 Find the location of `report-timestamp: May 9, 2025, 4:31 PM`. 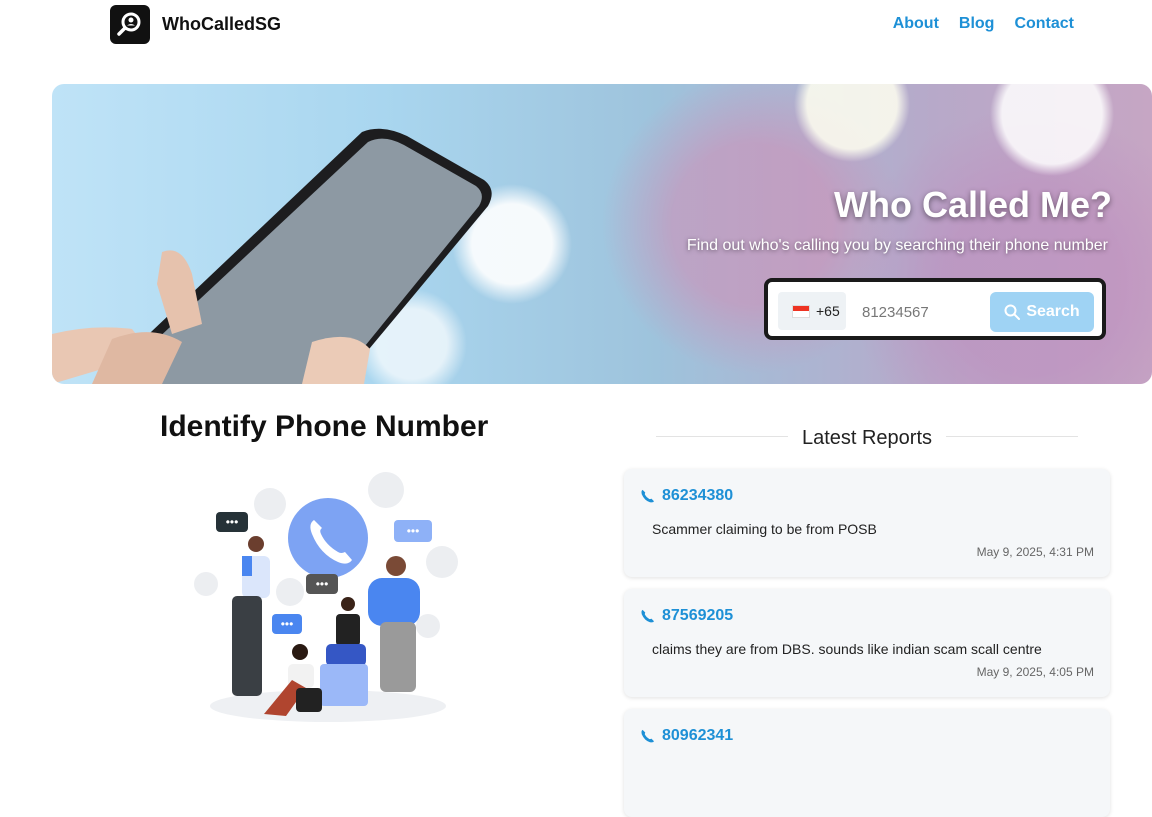

report-timestamp: May 9, 2025, 4:31 PM is located at coordinates (1035, 552).